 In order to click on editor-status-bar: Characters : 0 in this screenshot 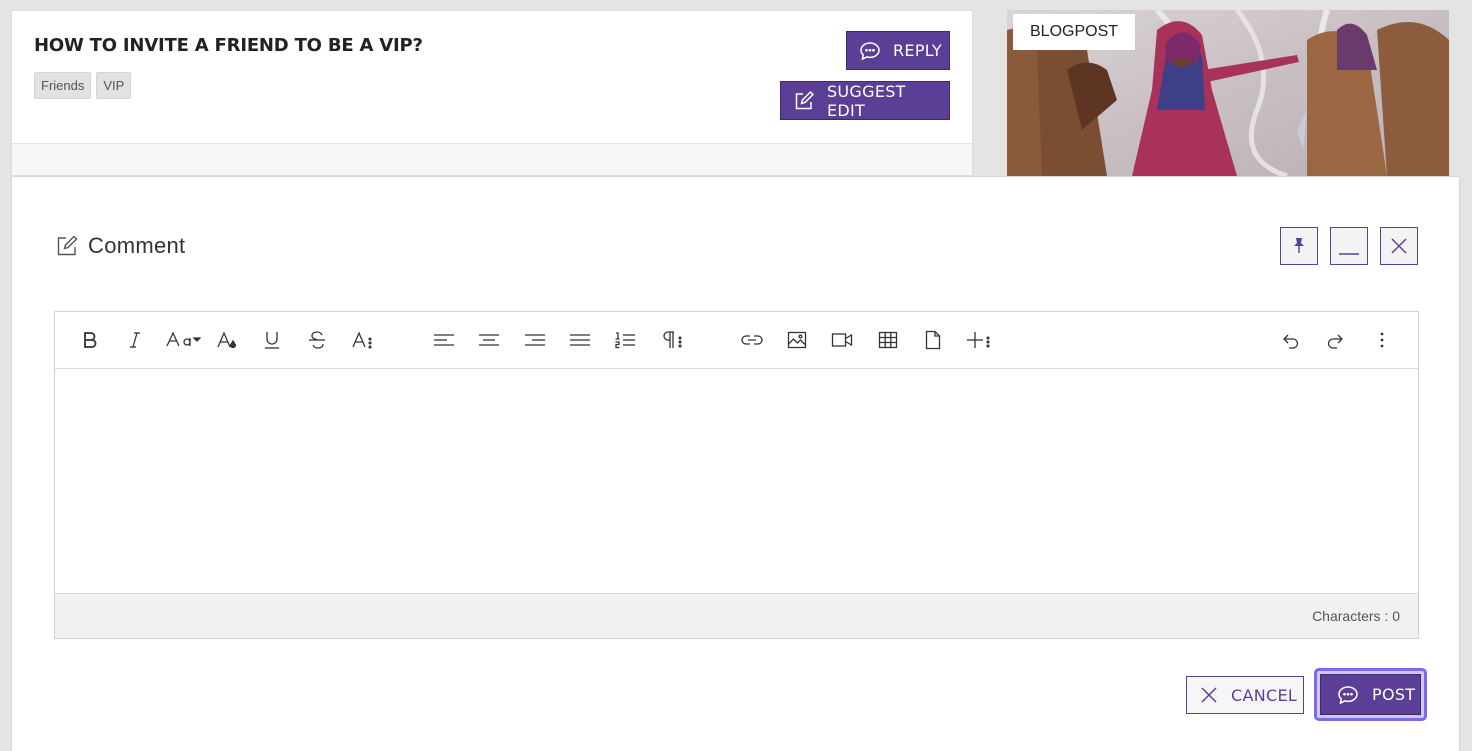, I will do `click(736, 615)`.